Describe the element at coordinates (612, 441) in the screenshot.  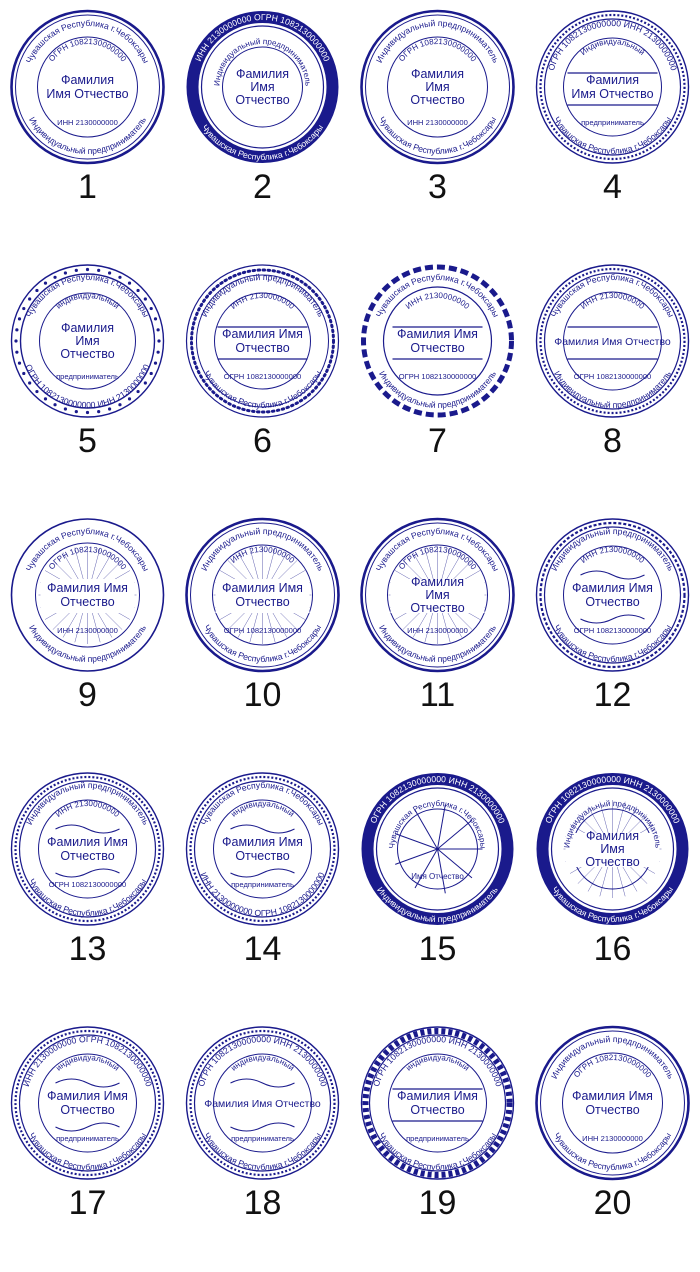
I see `stamp-number: 8` at that location.